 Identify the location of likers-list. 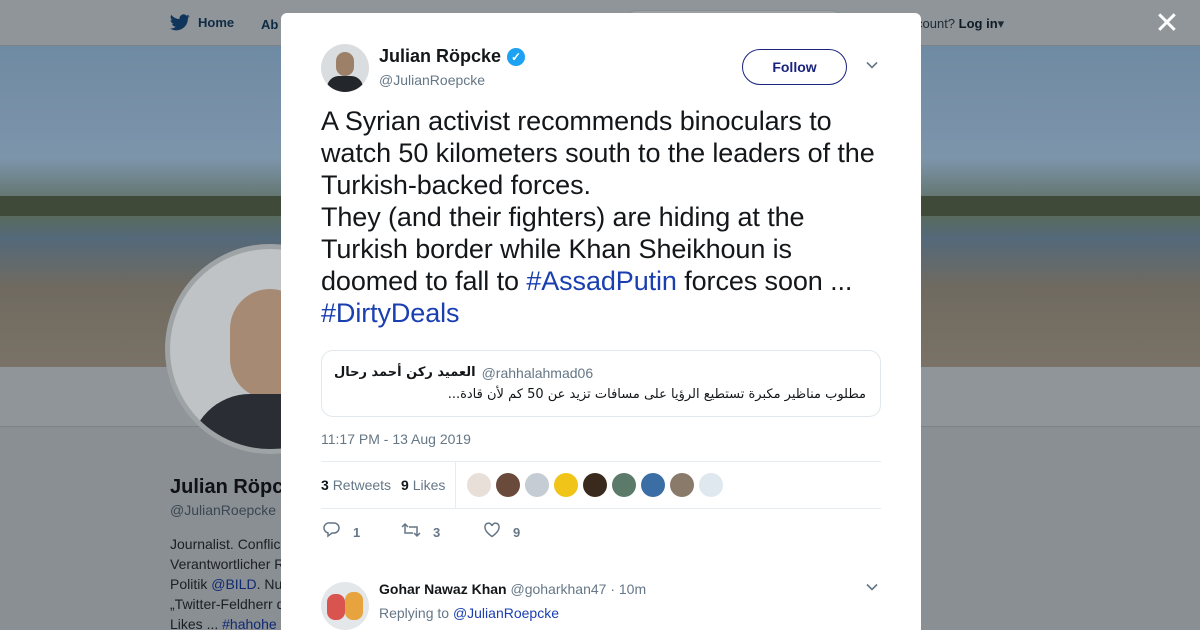
(595, 485).